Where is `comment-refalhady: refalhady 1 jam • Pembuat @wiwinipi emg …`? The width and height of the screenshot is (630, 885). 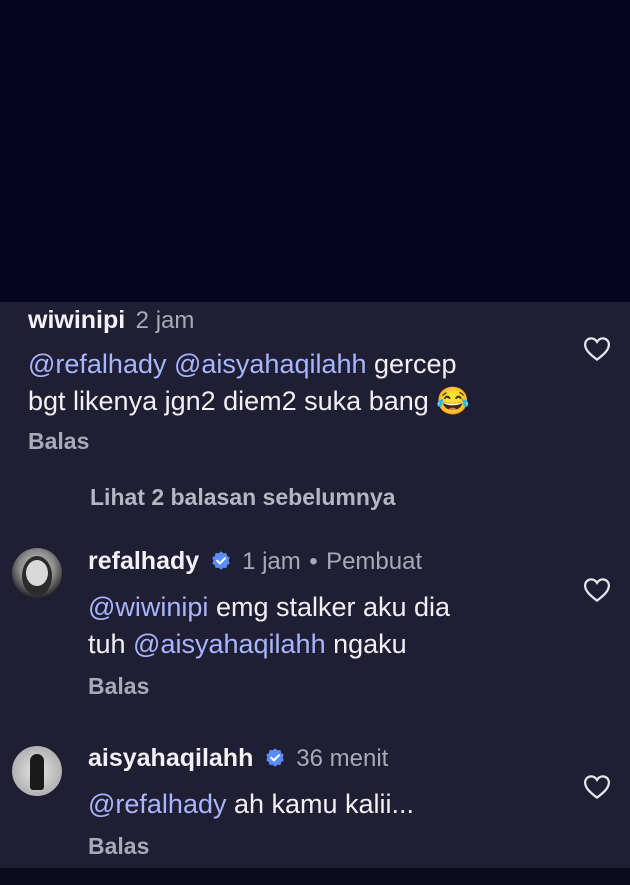 comment-refalhady: refalhady 1 jam • Pembuat @wiwinipi emg … is located at coordinates (328, 623).